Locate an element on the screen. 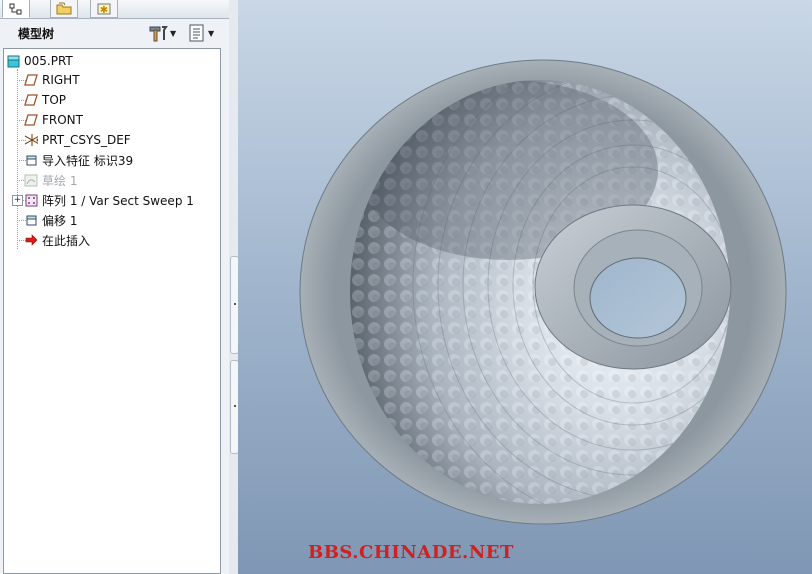  tree-item-label: PRT_CSYS_DEF is located at coordinates (86, 140).